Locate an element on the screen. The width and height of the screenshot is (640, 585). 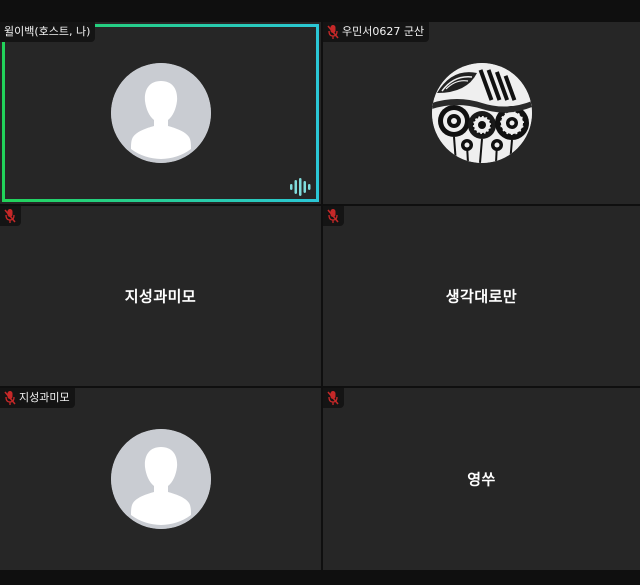
participant-nametag: 우민서0627 군산 is located at coordinates (376, 32).